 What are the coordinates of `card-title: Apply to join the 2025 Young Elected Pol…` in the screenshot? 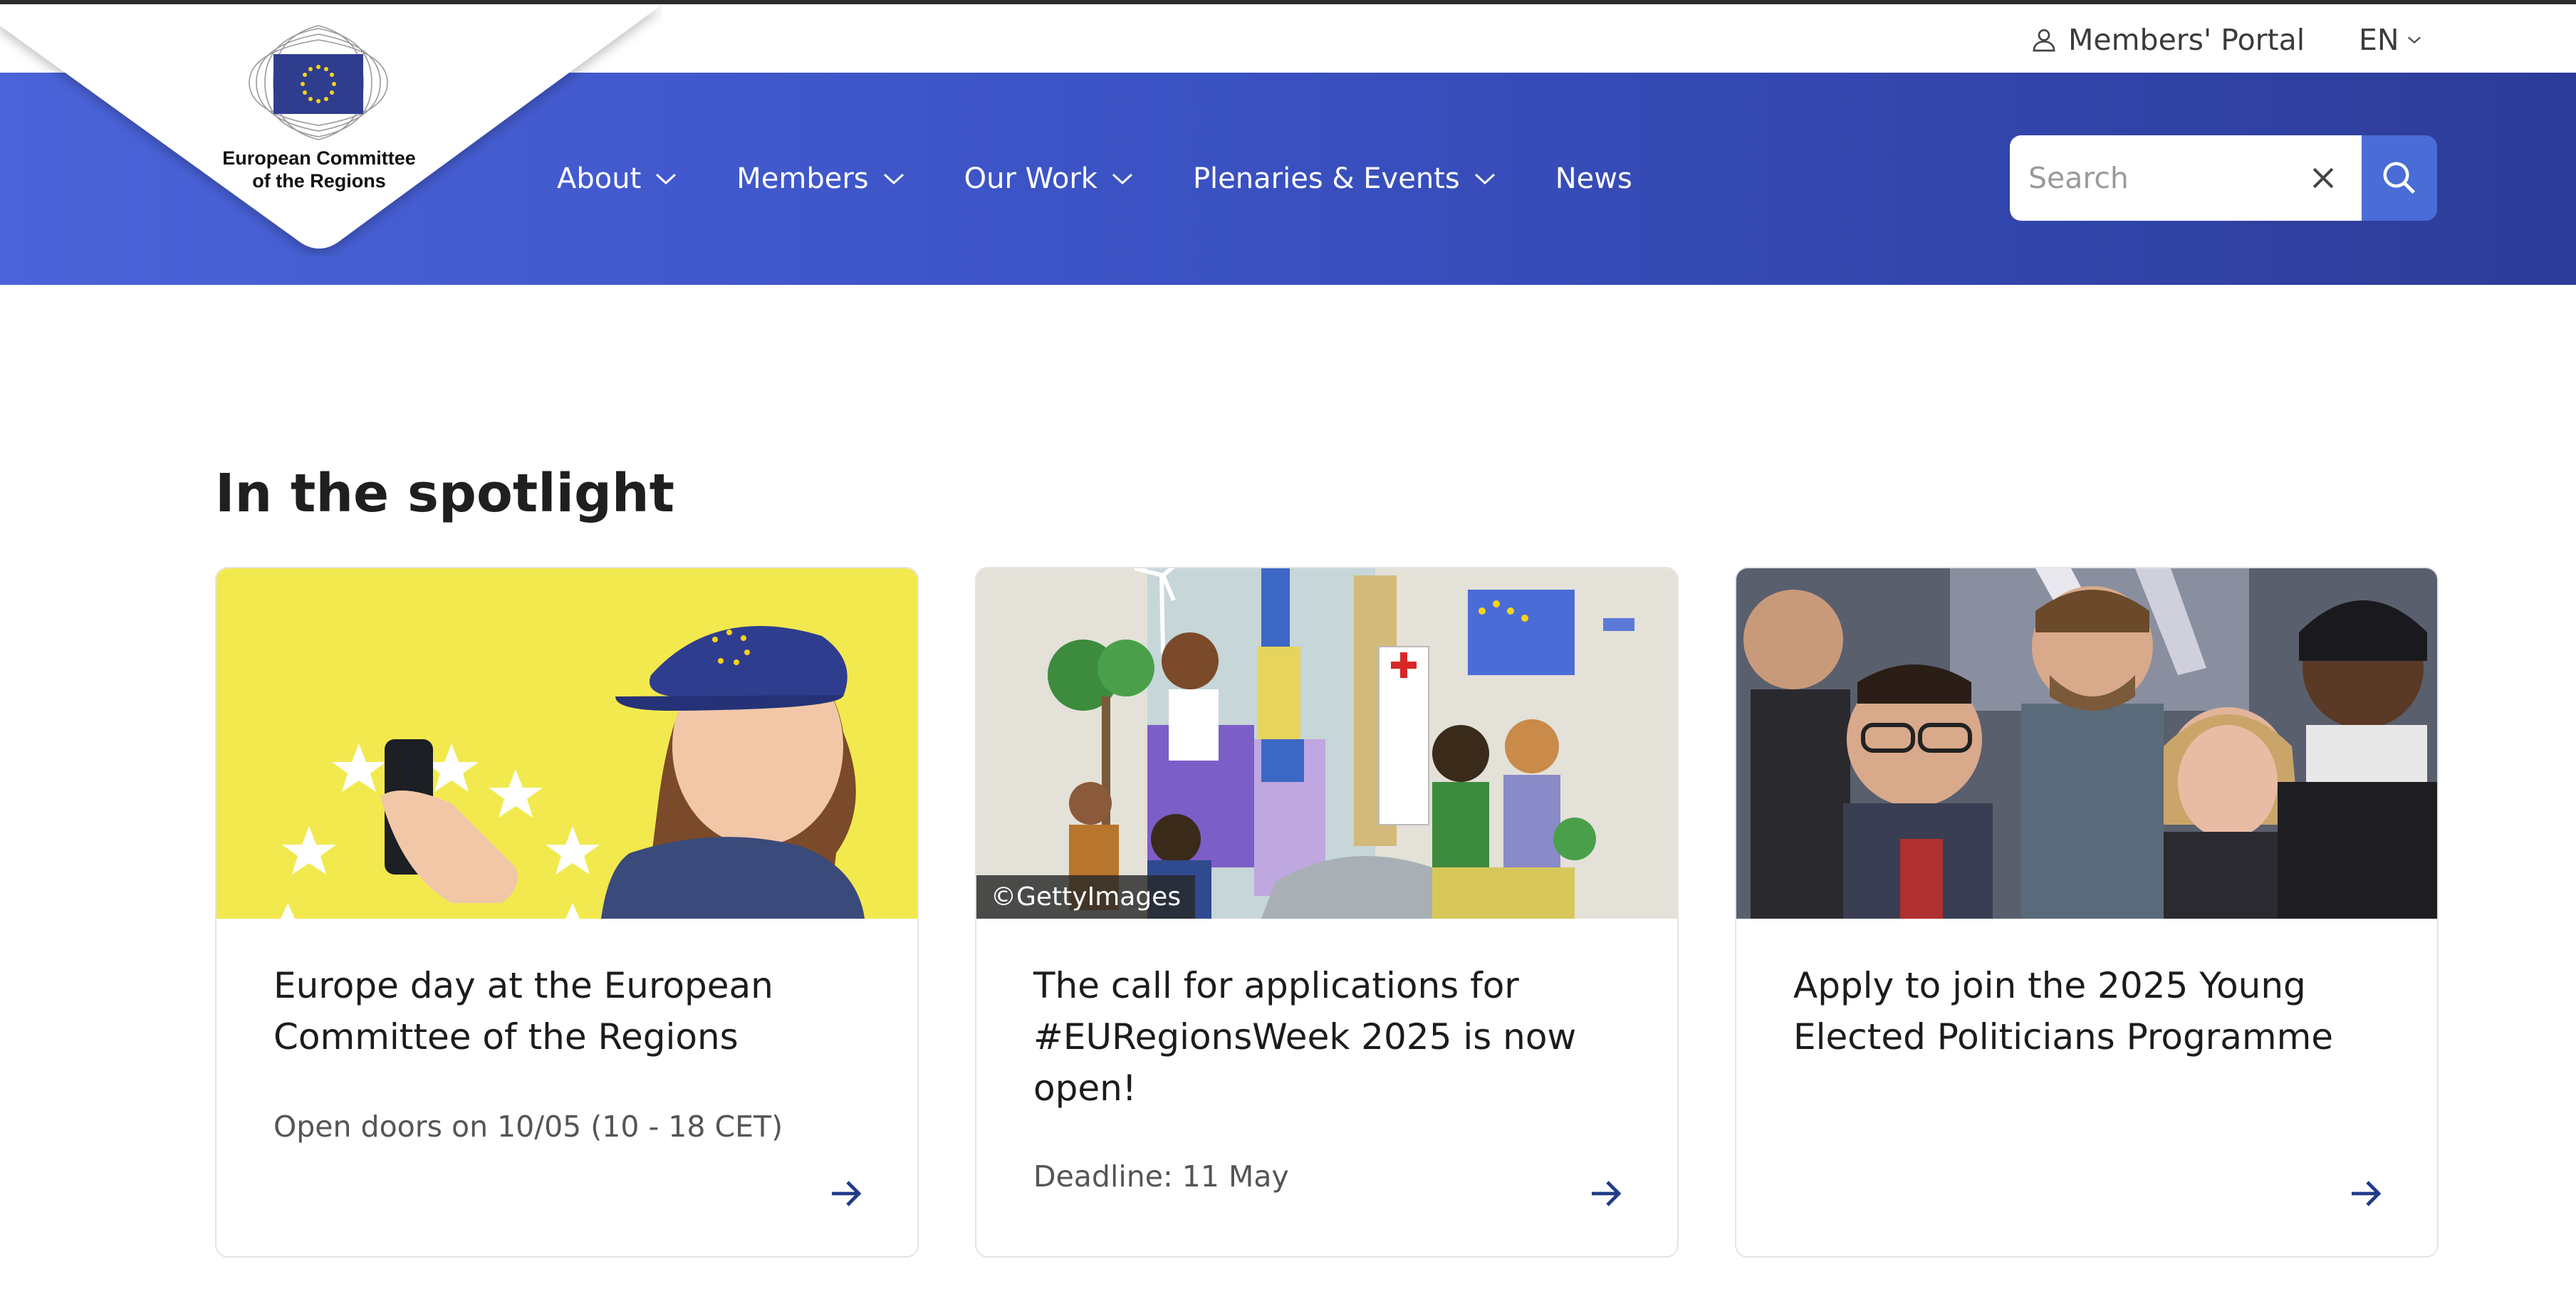 It's located at (2063, 1011).